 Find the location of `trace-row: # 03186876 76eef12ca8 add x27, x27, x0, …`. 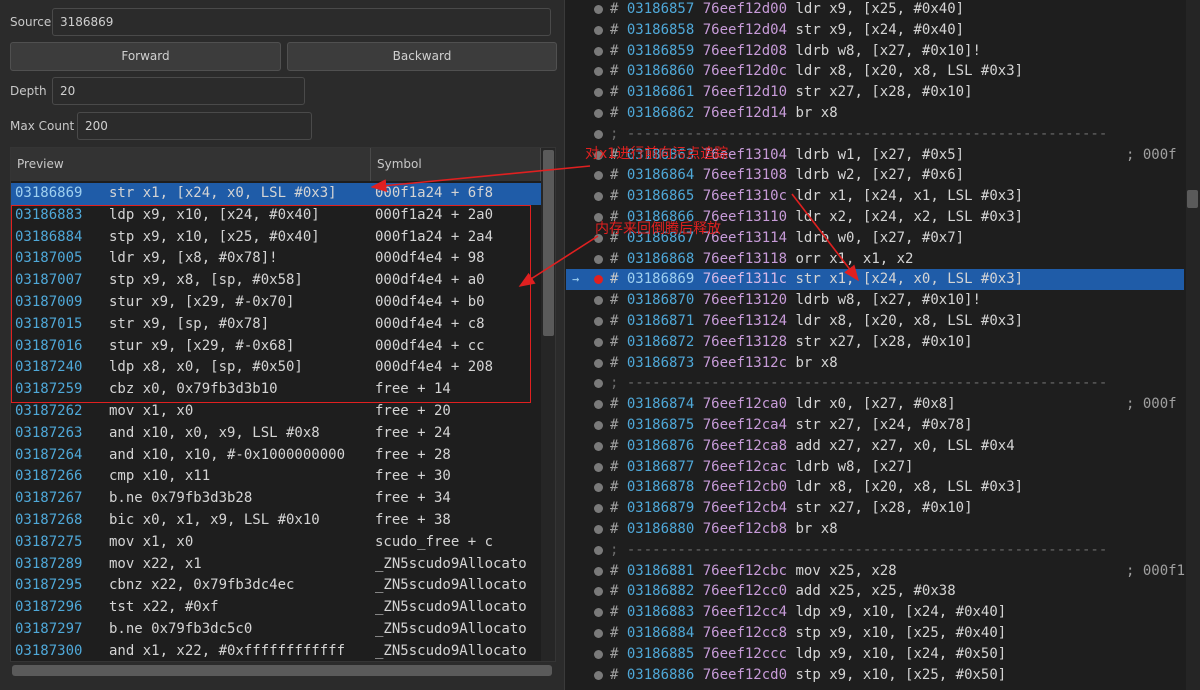

trace-row: # 03186876 76eef12ca8 add x27, x27, x0, … is located at coordinates (875, 446).